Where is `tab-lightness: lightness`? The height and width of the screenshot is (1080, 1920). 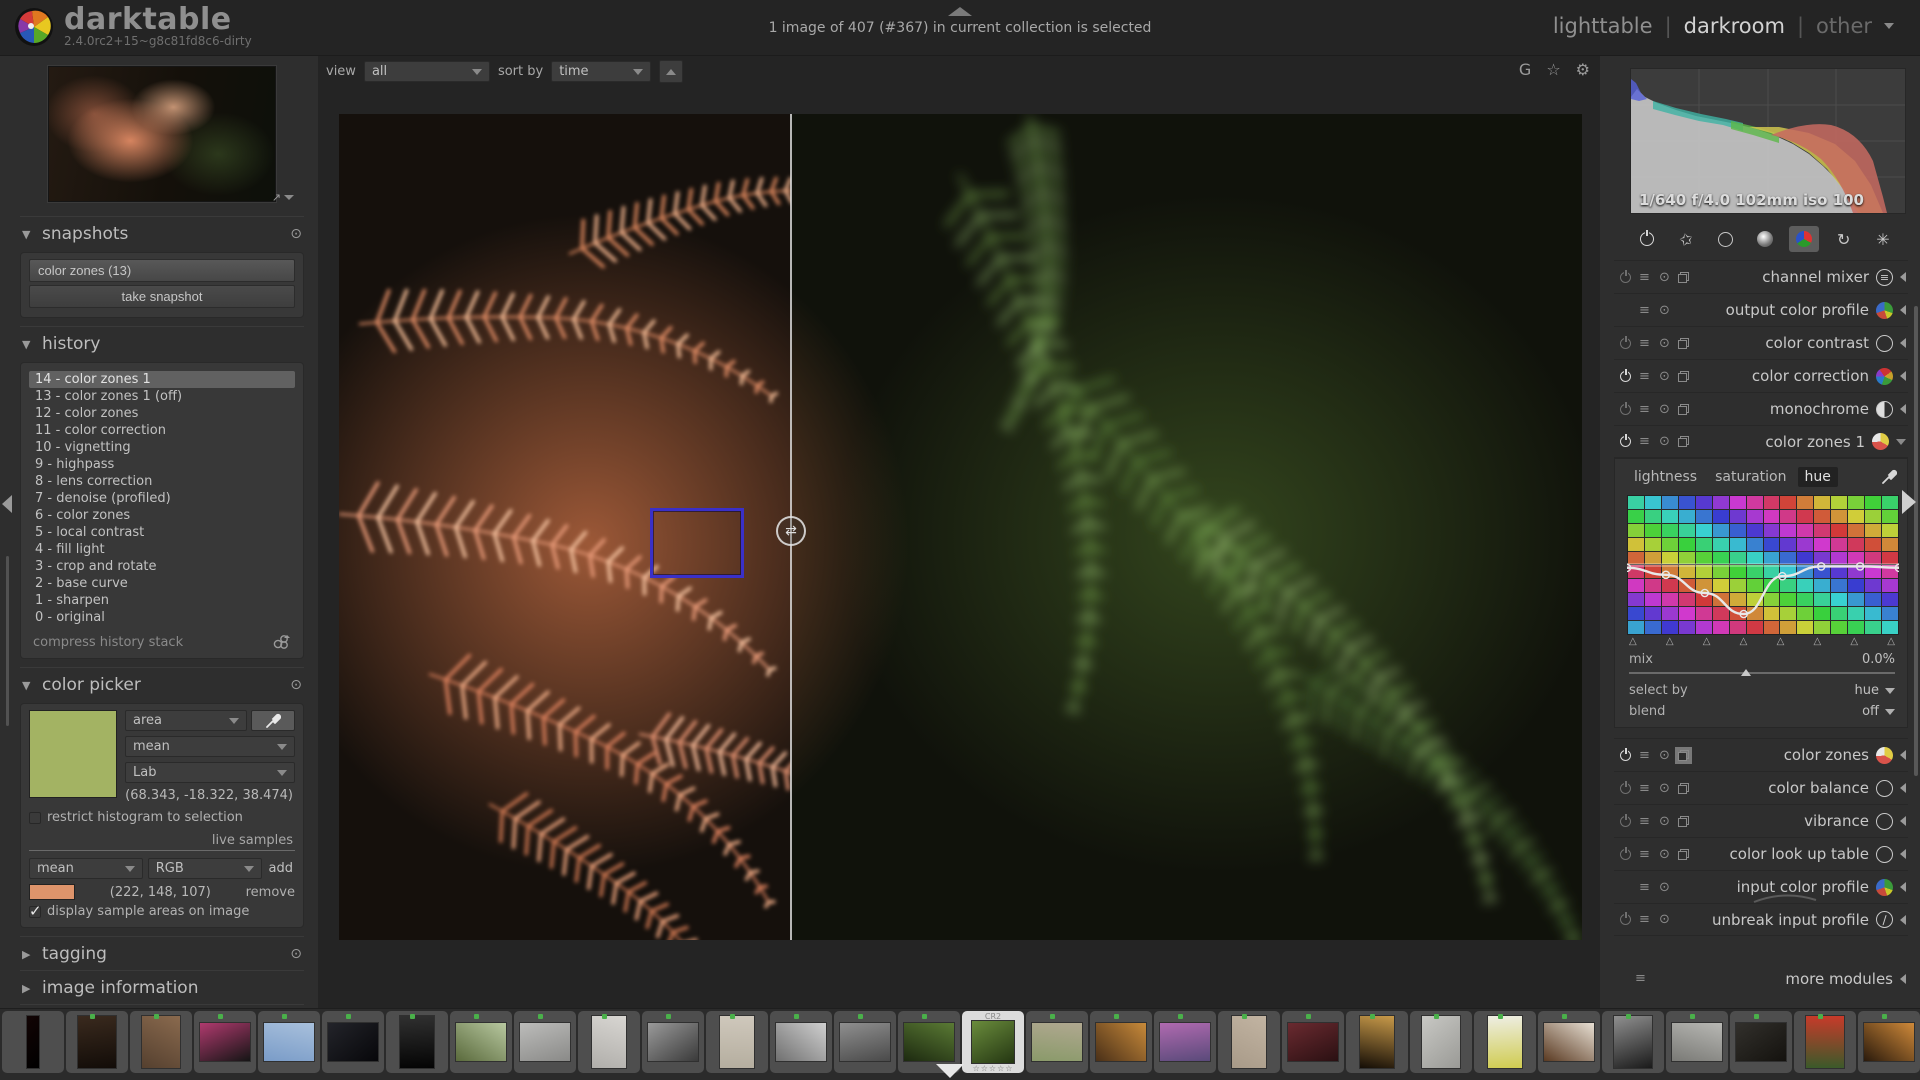
tab-lightness: lightness is located at coordinates (1665, 477).